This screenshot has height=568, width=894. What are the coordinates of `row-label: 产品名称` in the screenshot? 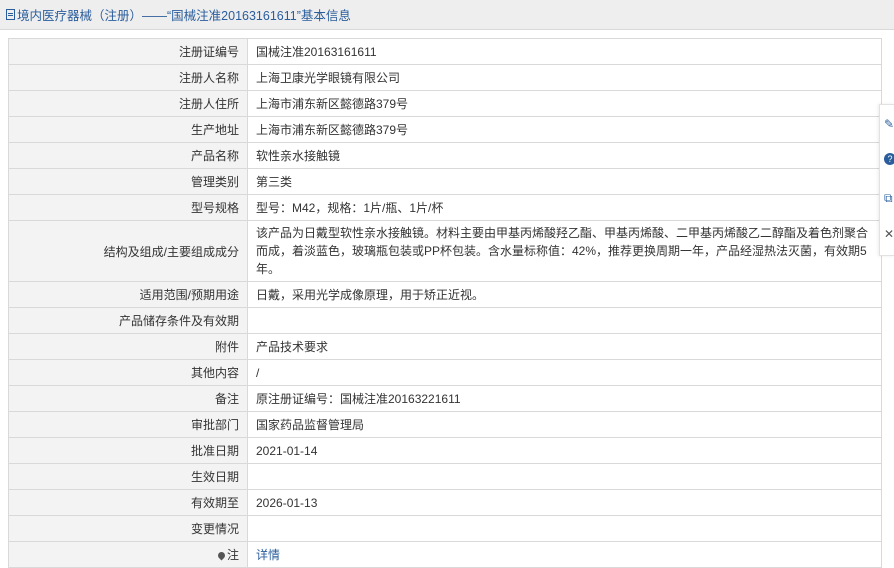 It's located at (128, 155).